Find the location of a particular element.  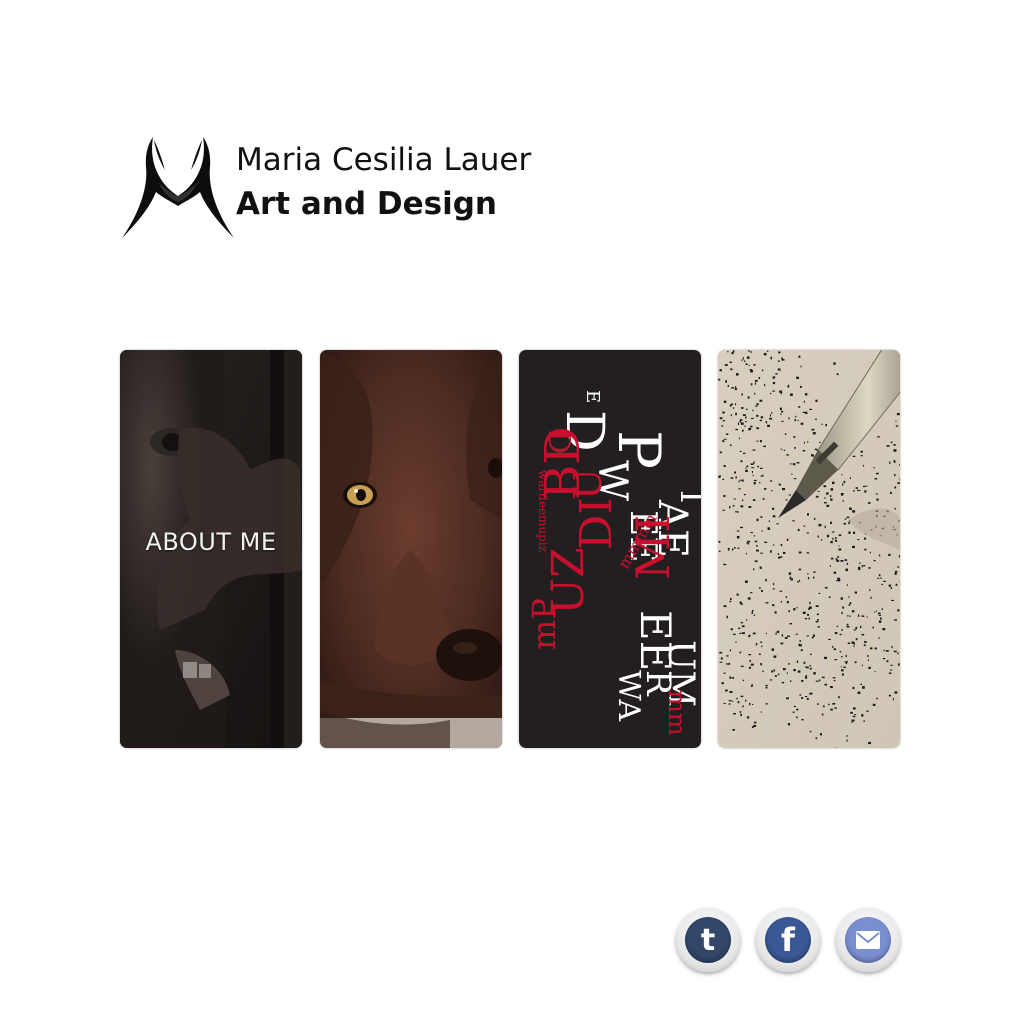

facebook-button: f is located at coordinates (788, 940).